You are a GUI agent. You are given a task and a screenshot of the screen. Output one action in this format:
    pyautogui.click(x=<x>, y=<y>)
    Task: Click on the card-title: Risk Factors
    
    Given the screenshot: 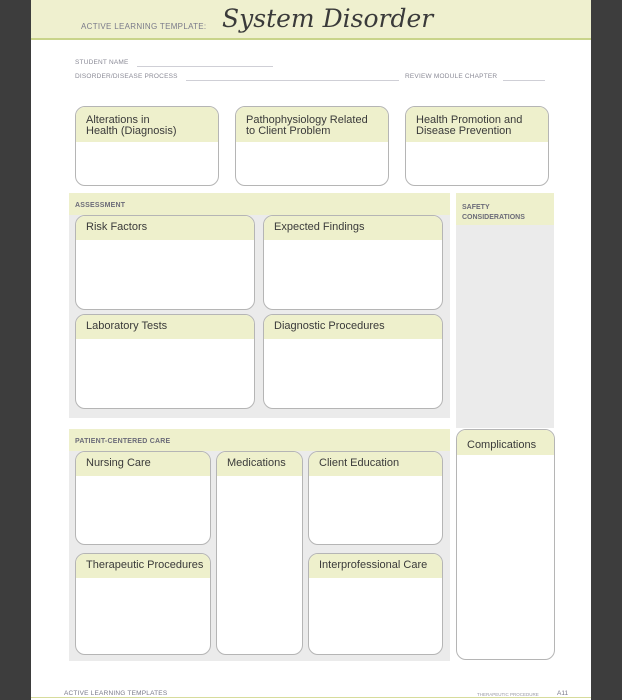 What is the action you would take?
    pyautogui.click(x=165, y=228)
    